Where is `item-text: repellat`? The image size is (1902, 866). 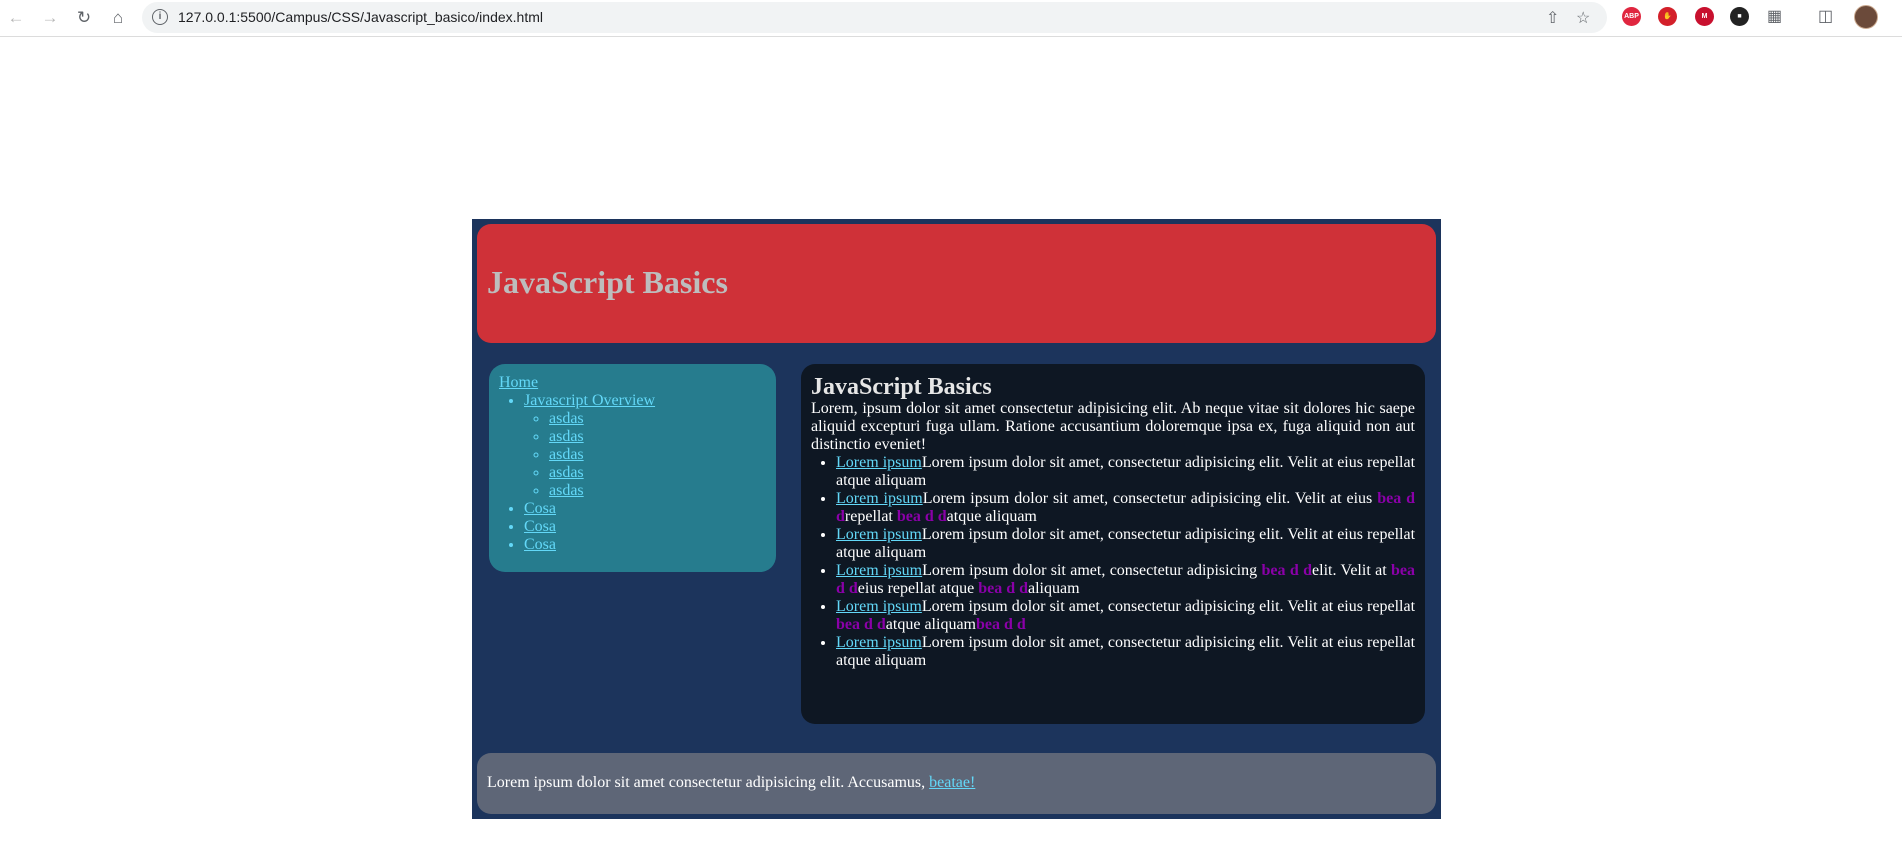
item-text: repellat is located at coordinates (870, 516).